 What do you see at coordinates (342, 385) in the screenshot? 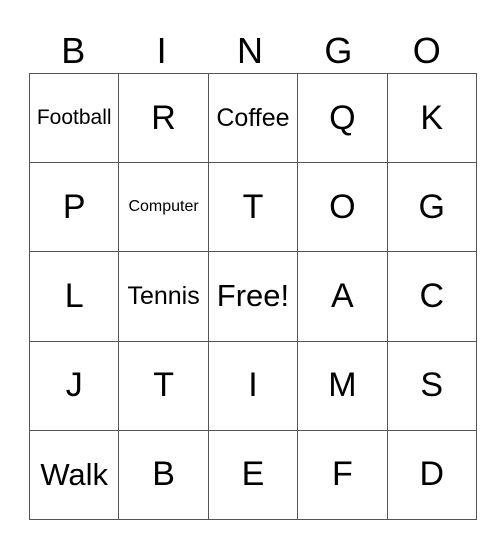
I see `bingo-cell: M` at bounding box center [342, 385].